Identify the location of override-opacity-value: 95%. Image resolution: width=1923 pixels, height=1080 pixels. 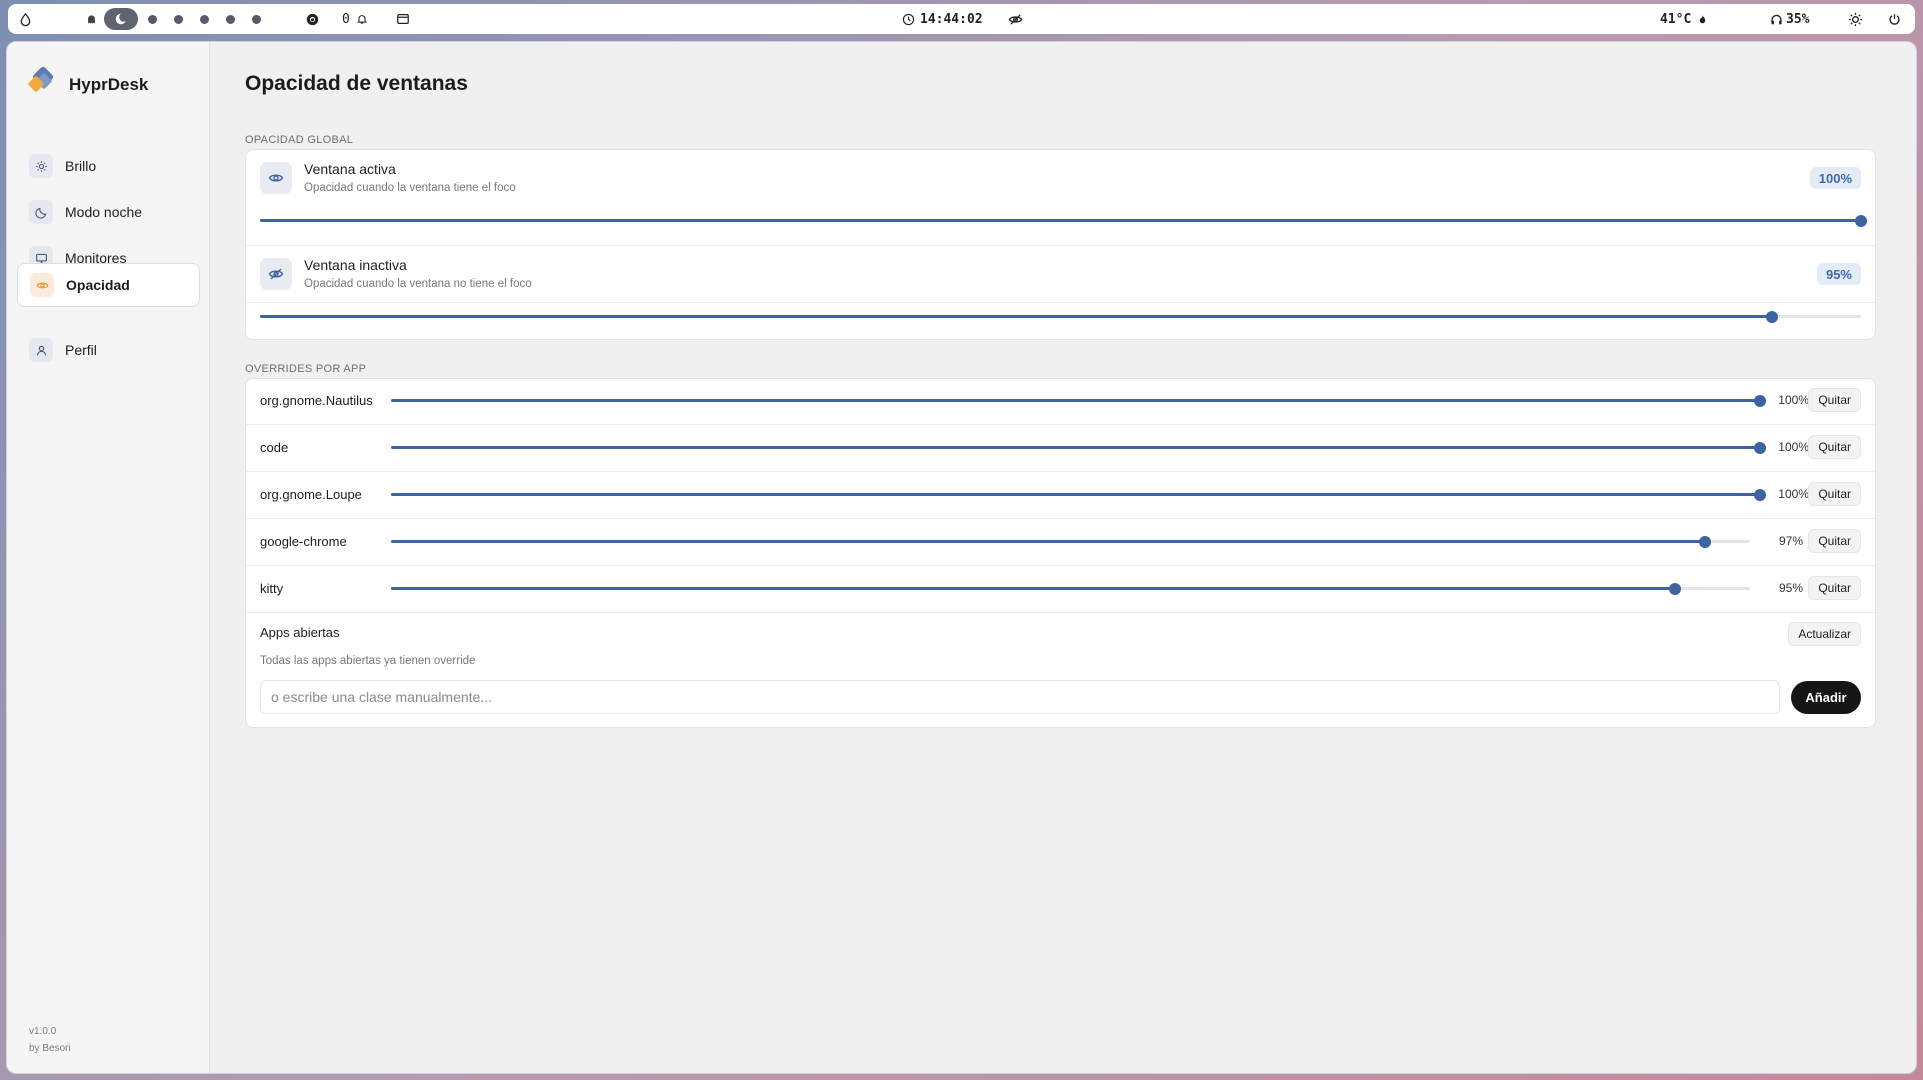
(1790, 588).